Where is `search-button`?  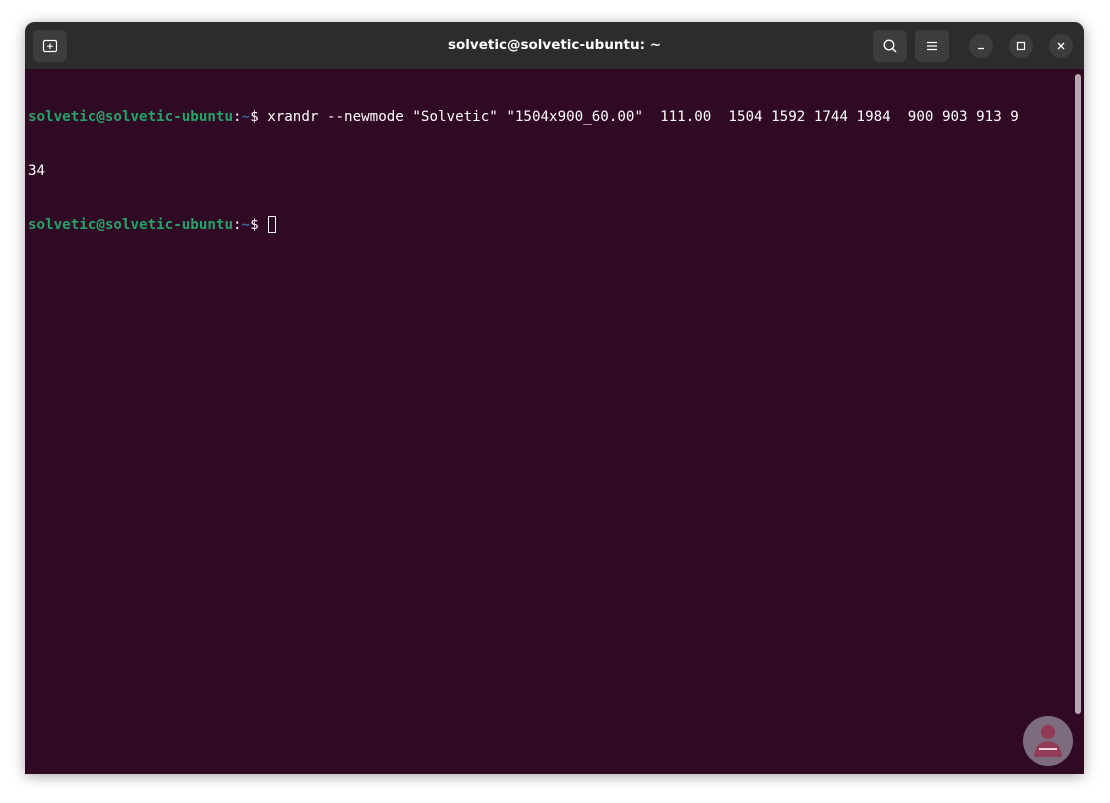
search-button is located at coordinates (890, 46).